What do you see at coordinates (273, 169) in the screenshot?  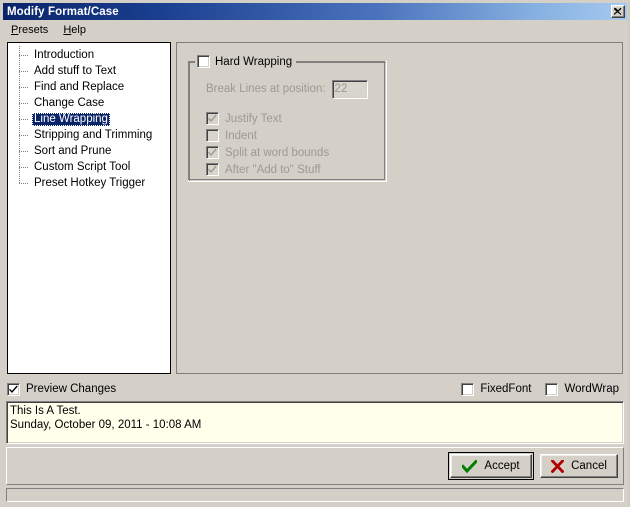 I see `option-label: After "Add to" Stuff` at bounding box center [273, 169].